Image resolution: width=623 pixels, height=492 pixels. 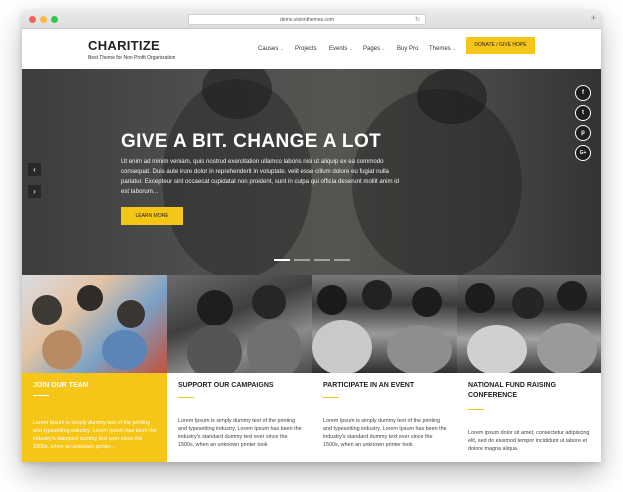 What do you see at coordinates (124, 45) in the screenshot?
I see `site-logo: CHARITIZE` at bounding box center [124, 45].